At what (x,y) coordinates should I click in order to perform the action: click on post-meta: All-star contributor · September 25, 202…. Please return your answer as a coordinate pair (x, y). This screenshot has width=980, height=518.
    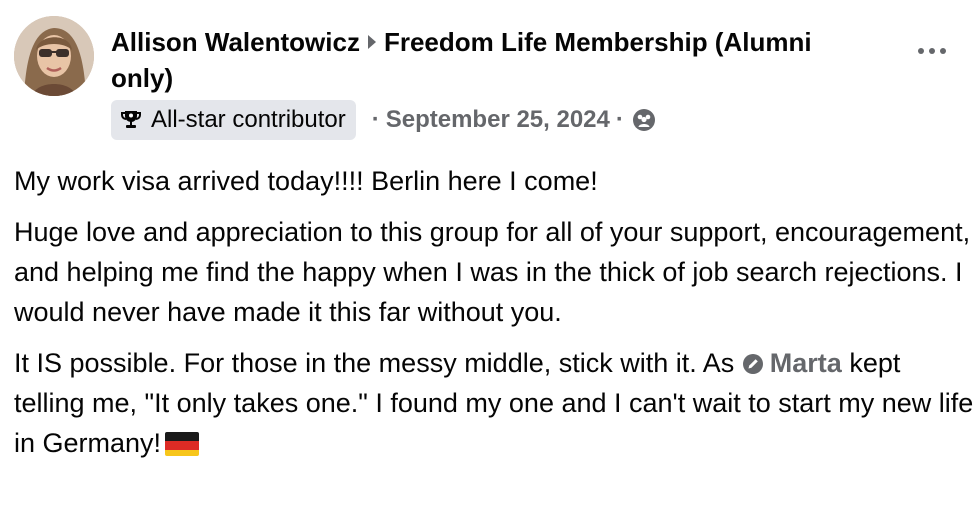
    Looking at the image, I should click on (383, 120).